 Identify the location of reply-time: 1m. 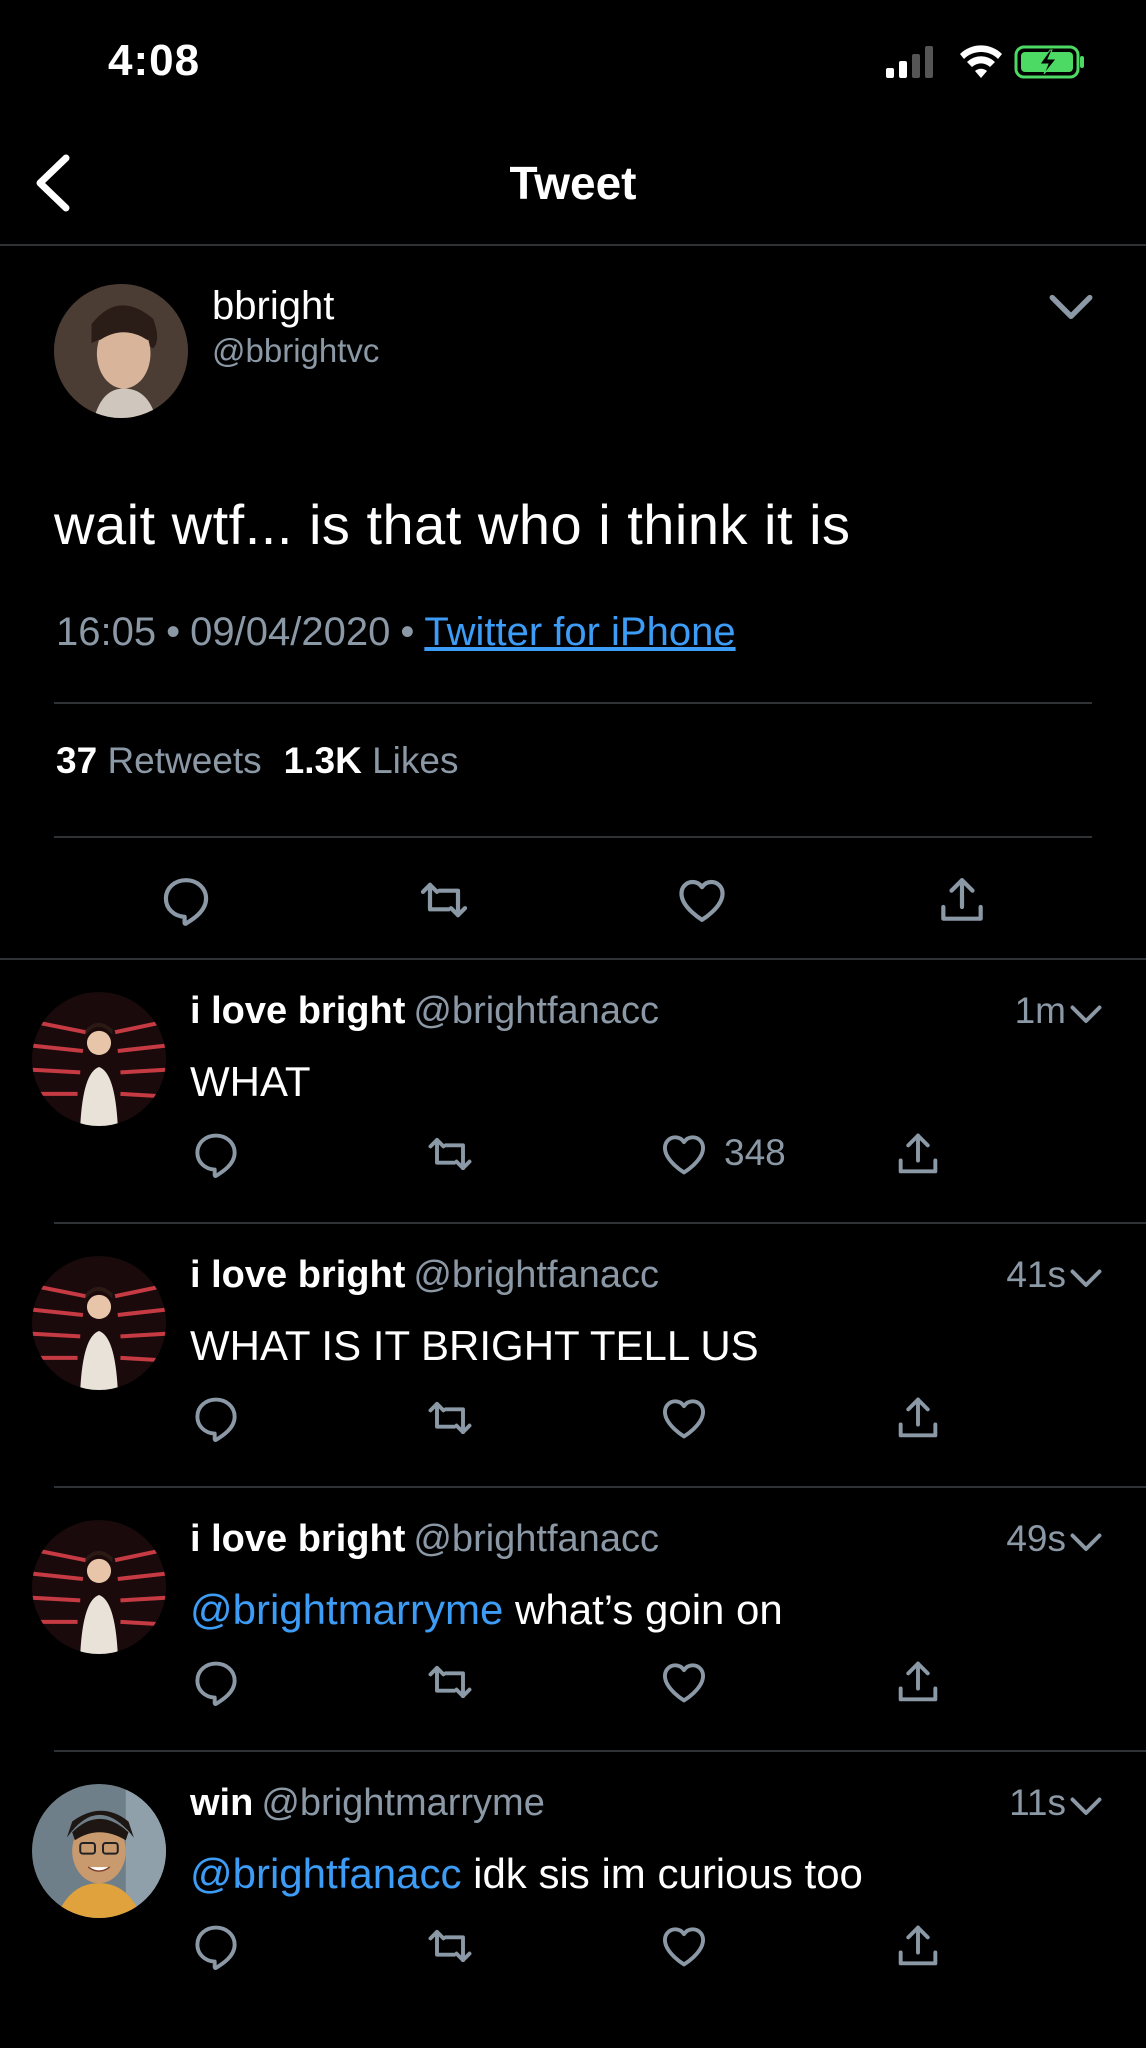
(1040, 1010).